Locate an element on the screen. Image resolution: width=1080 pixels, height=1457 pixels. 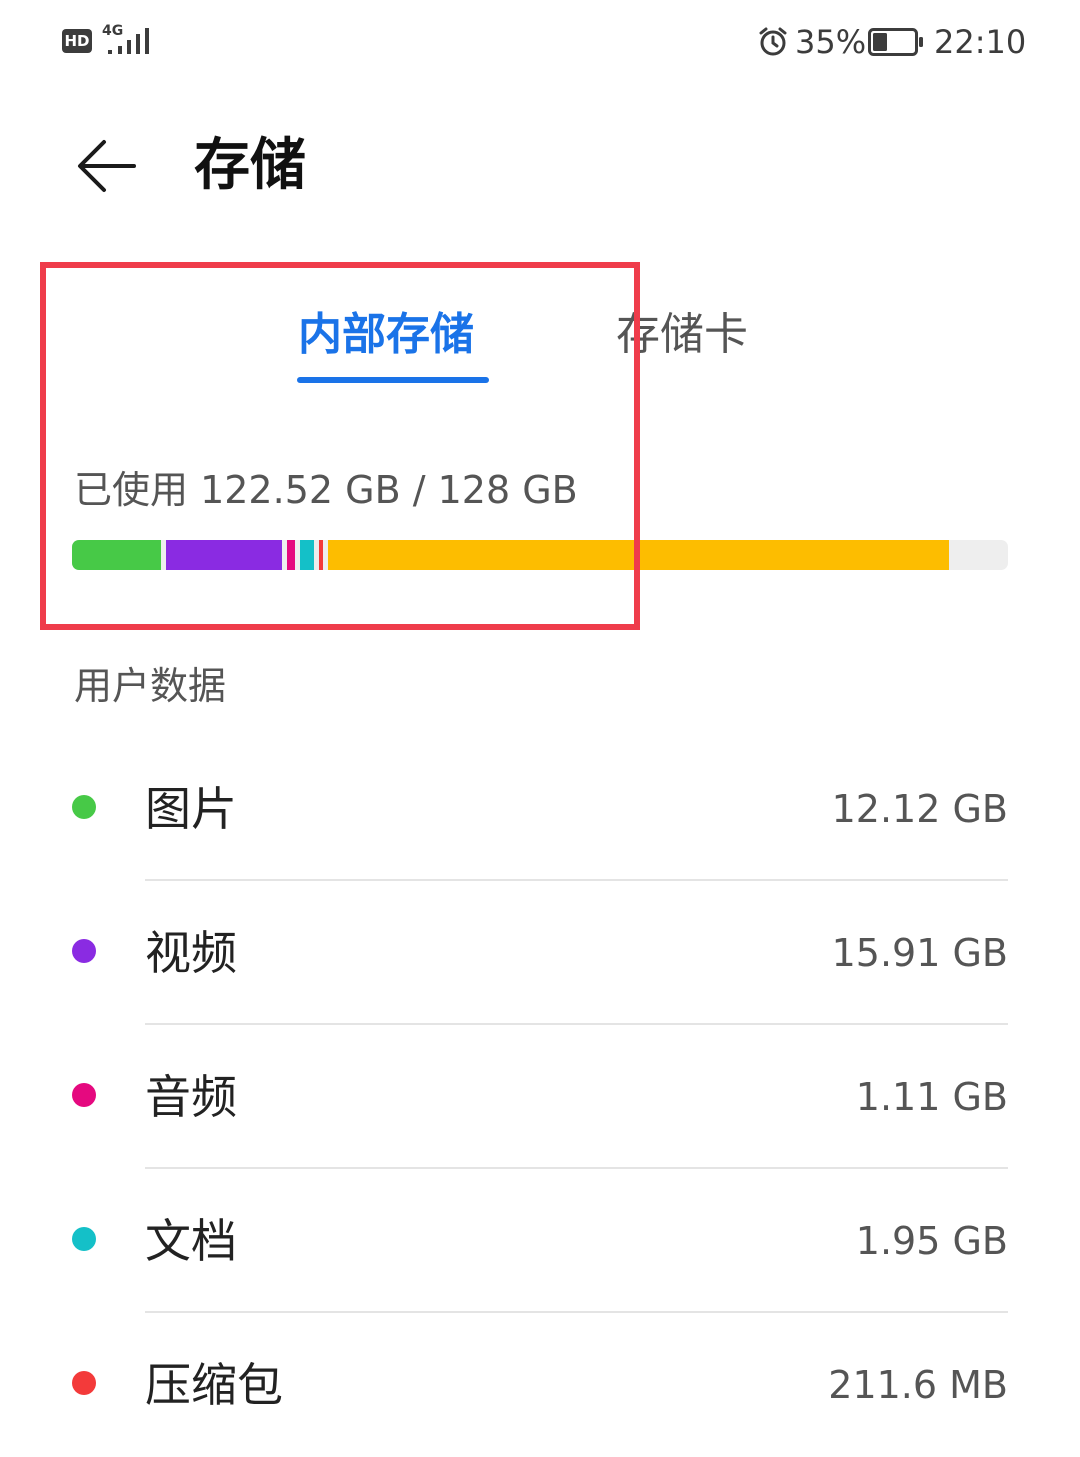
category-label: 文档 is located at coordinates (191, 1241).